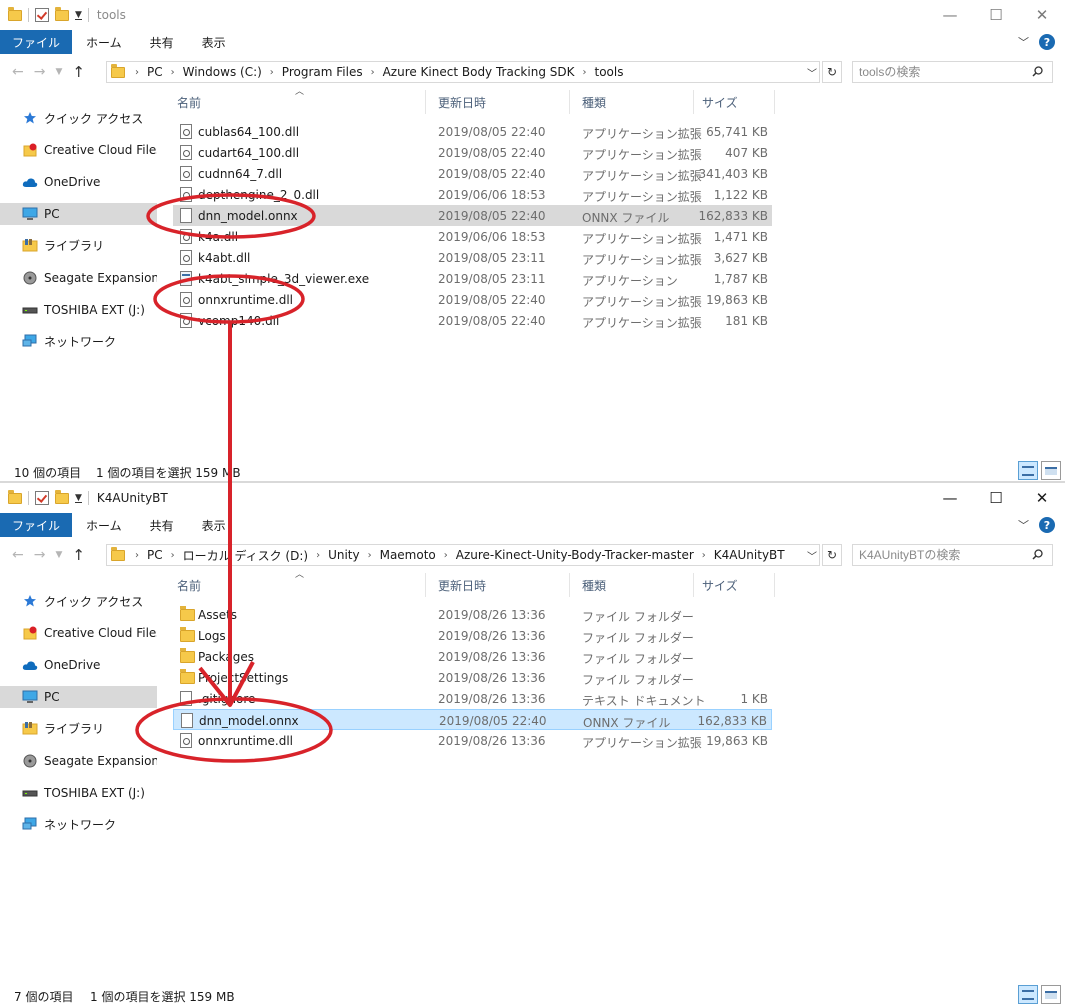  What do you see at coordinates (594, 102) in the screenshot?
I see `column-type: 種類` at bounding box center [594, 102].